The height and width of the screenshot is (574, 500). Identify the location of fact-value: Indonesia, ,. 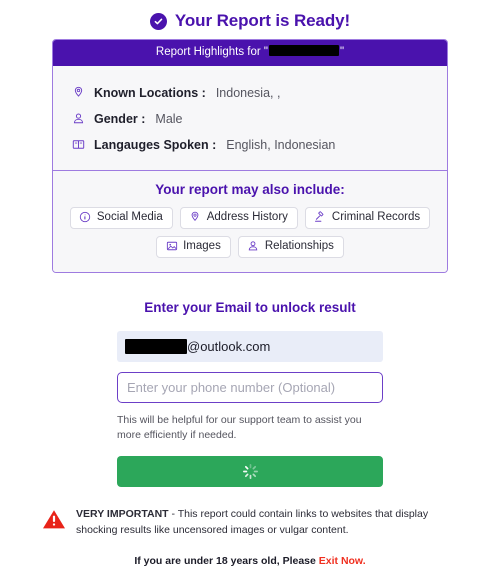
(248, 92).